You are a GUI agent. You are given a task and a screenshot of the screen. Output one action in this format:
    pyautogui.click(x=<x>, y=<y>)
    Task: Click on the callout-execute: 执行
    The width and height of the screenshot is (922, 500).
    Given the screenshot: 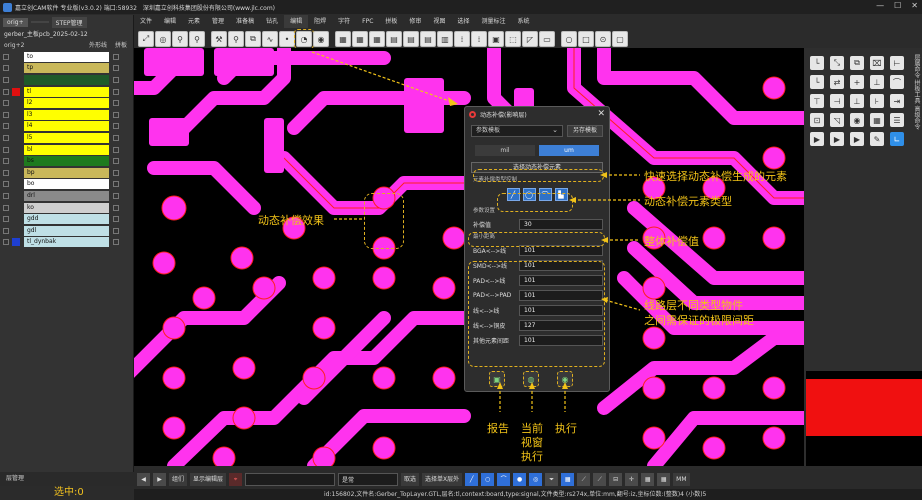 What is the action you would take?
    pyautogui.click(x=566, y=428)
    